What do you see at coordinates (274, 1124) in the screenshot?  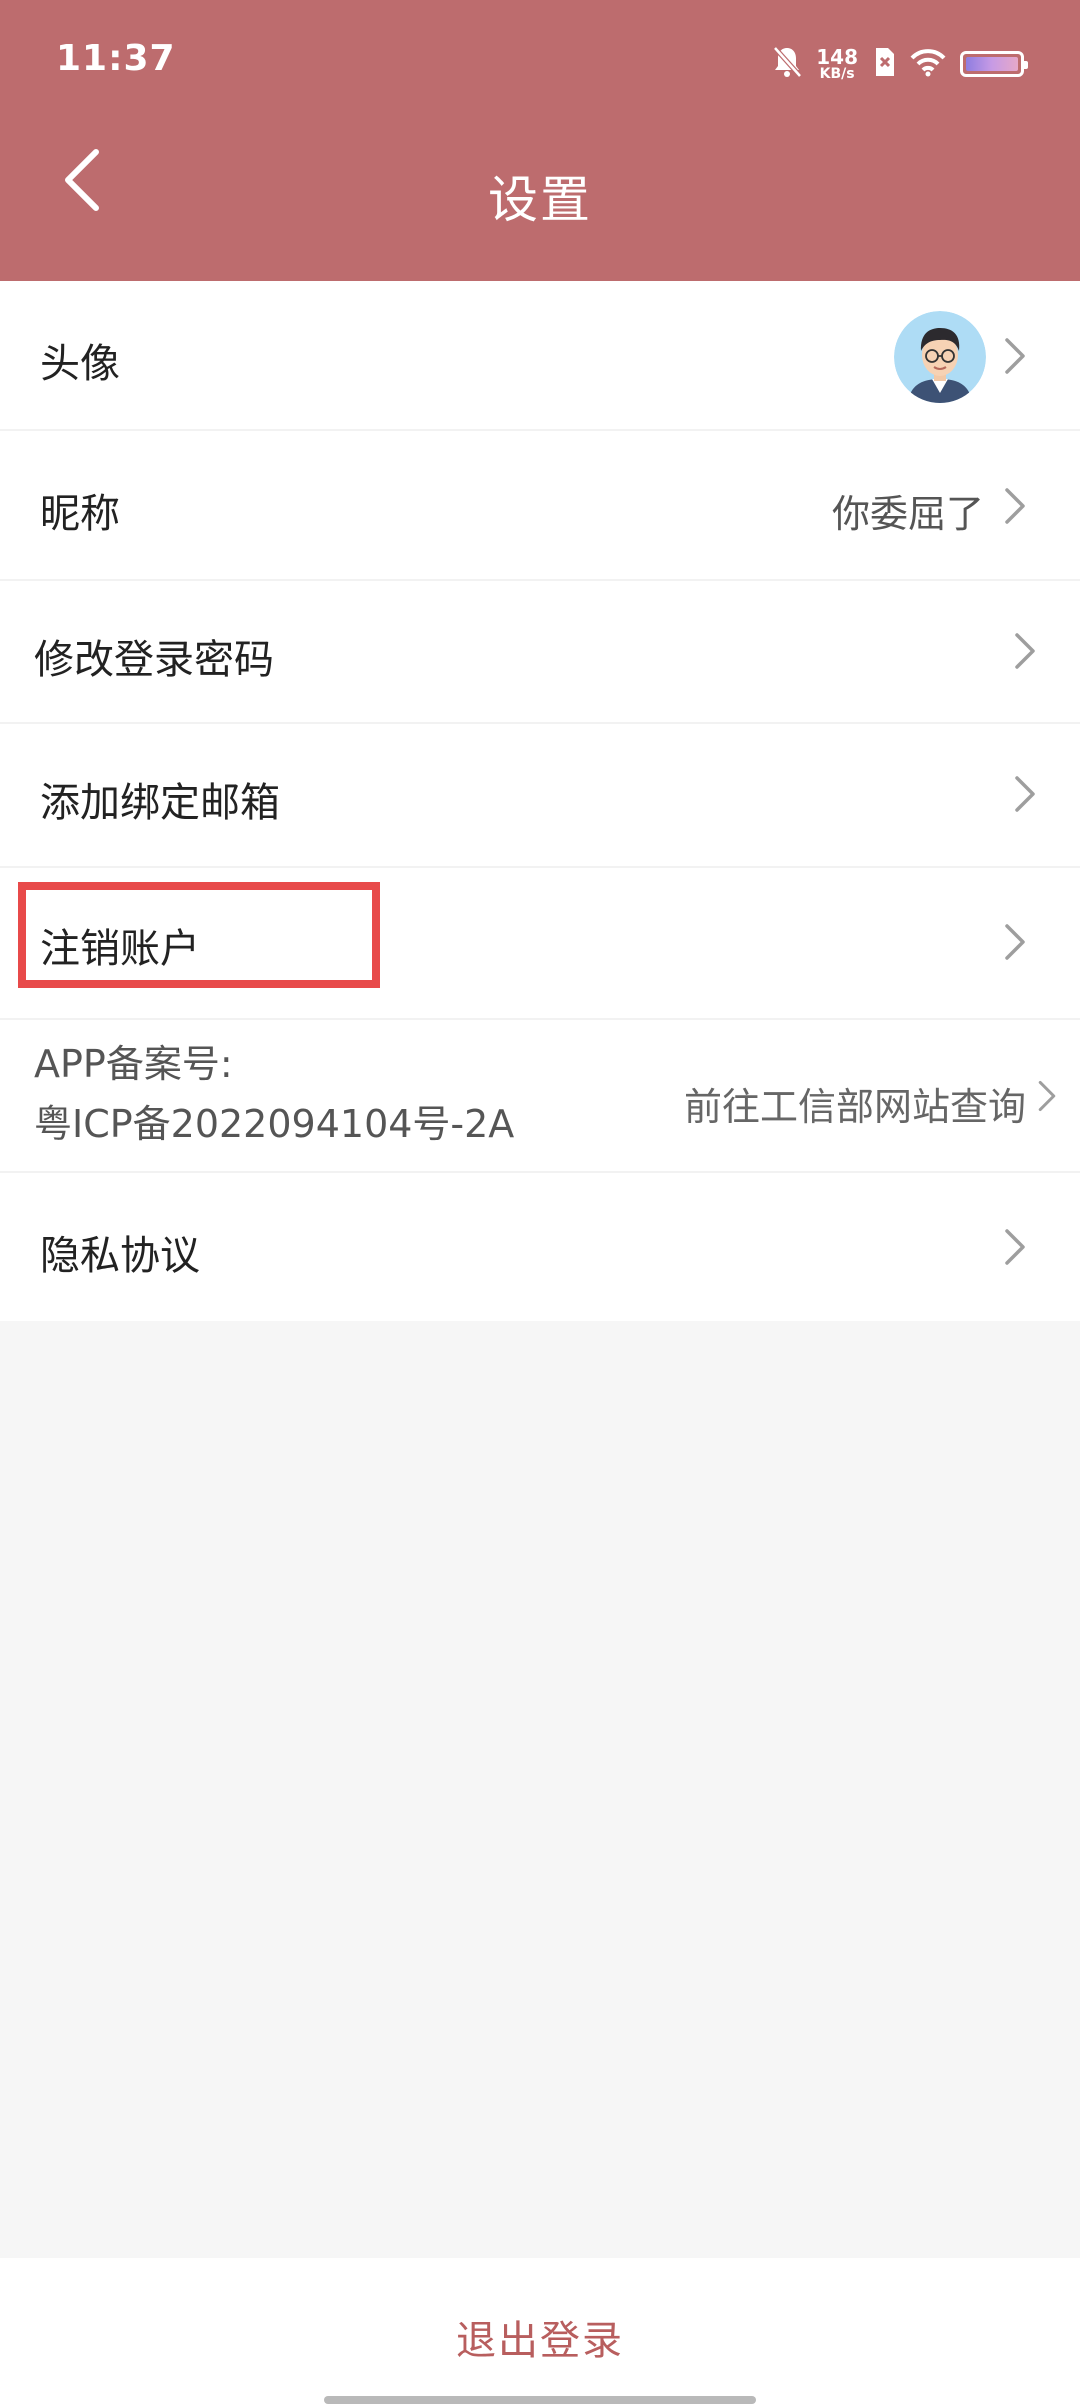 I see `beian-number: 粤ICP备2022094104号-2A` at bounding box center [274, 1124].